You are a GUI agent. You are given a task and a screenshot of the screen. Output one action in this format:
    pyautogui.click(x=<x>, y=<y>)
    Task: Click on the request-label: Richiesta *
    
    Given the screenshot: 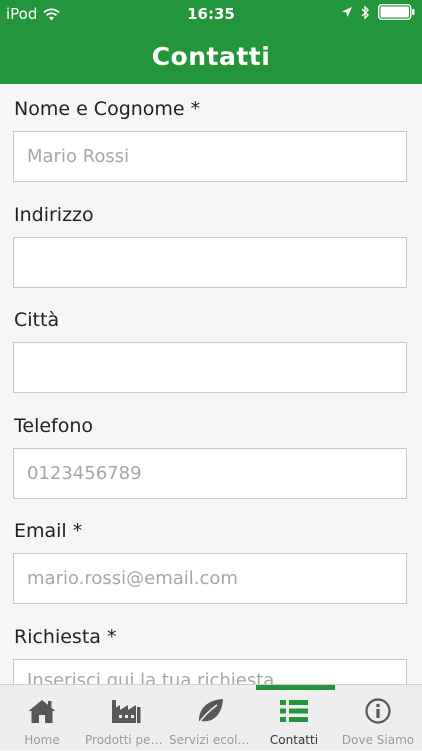 What is the action you would take?
    pyautogui.click(x=65, y=637)
    